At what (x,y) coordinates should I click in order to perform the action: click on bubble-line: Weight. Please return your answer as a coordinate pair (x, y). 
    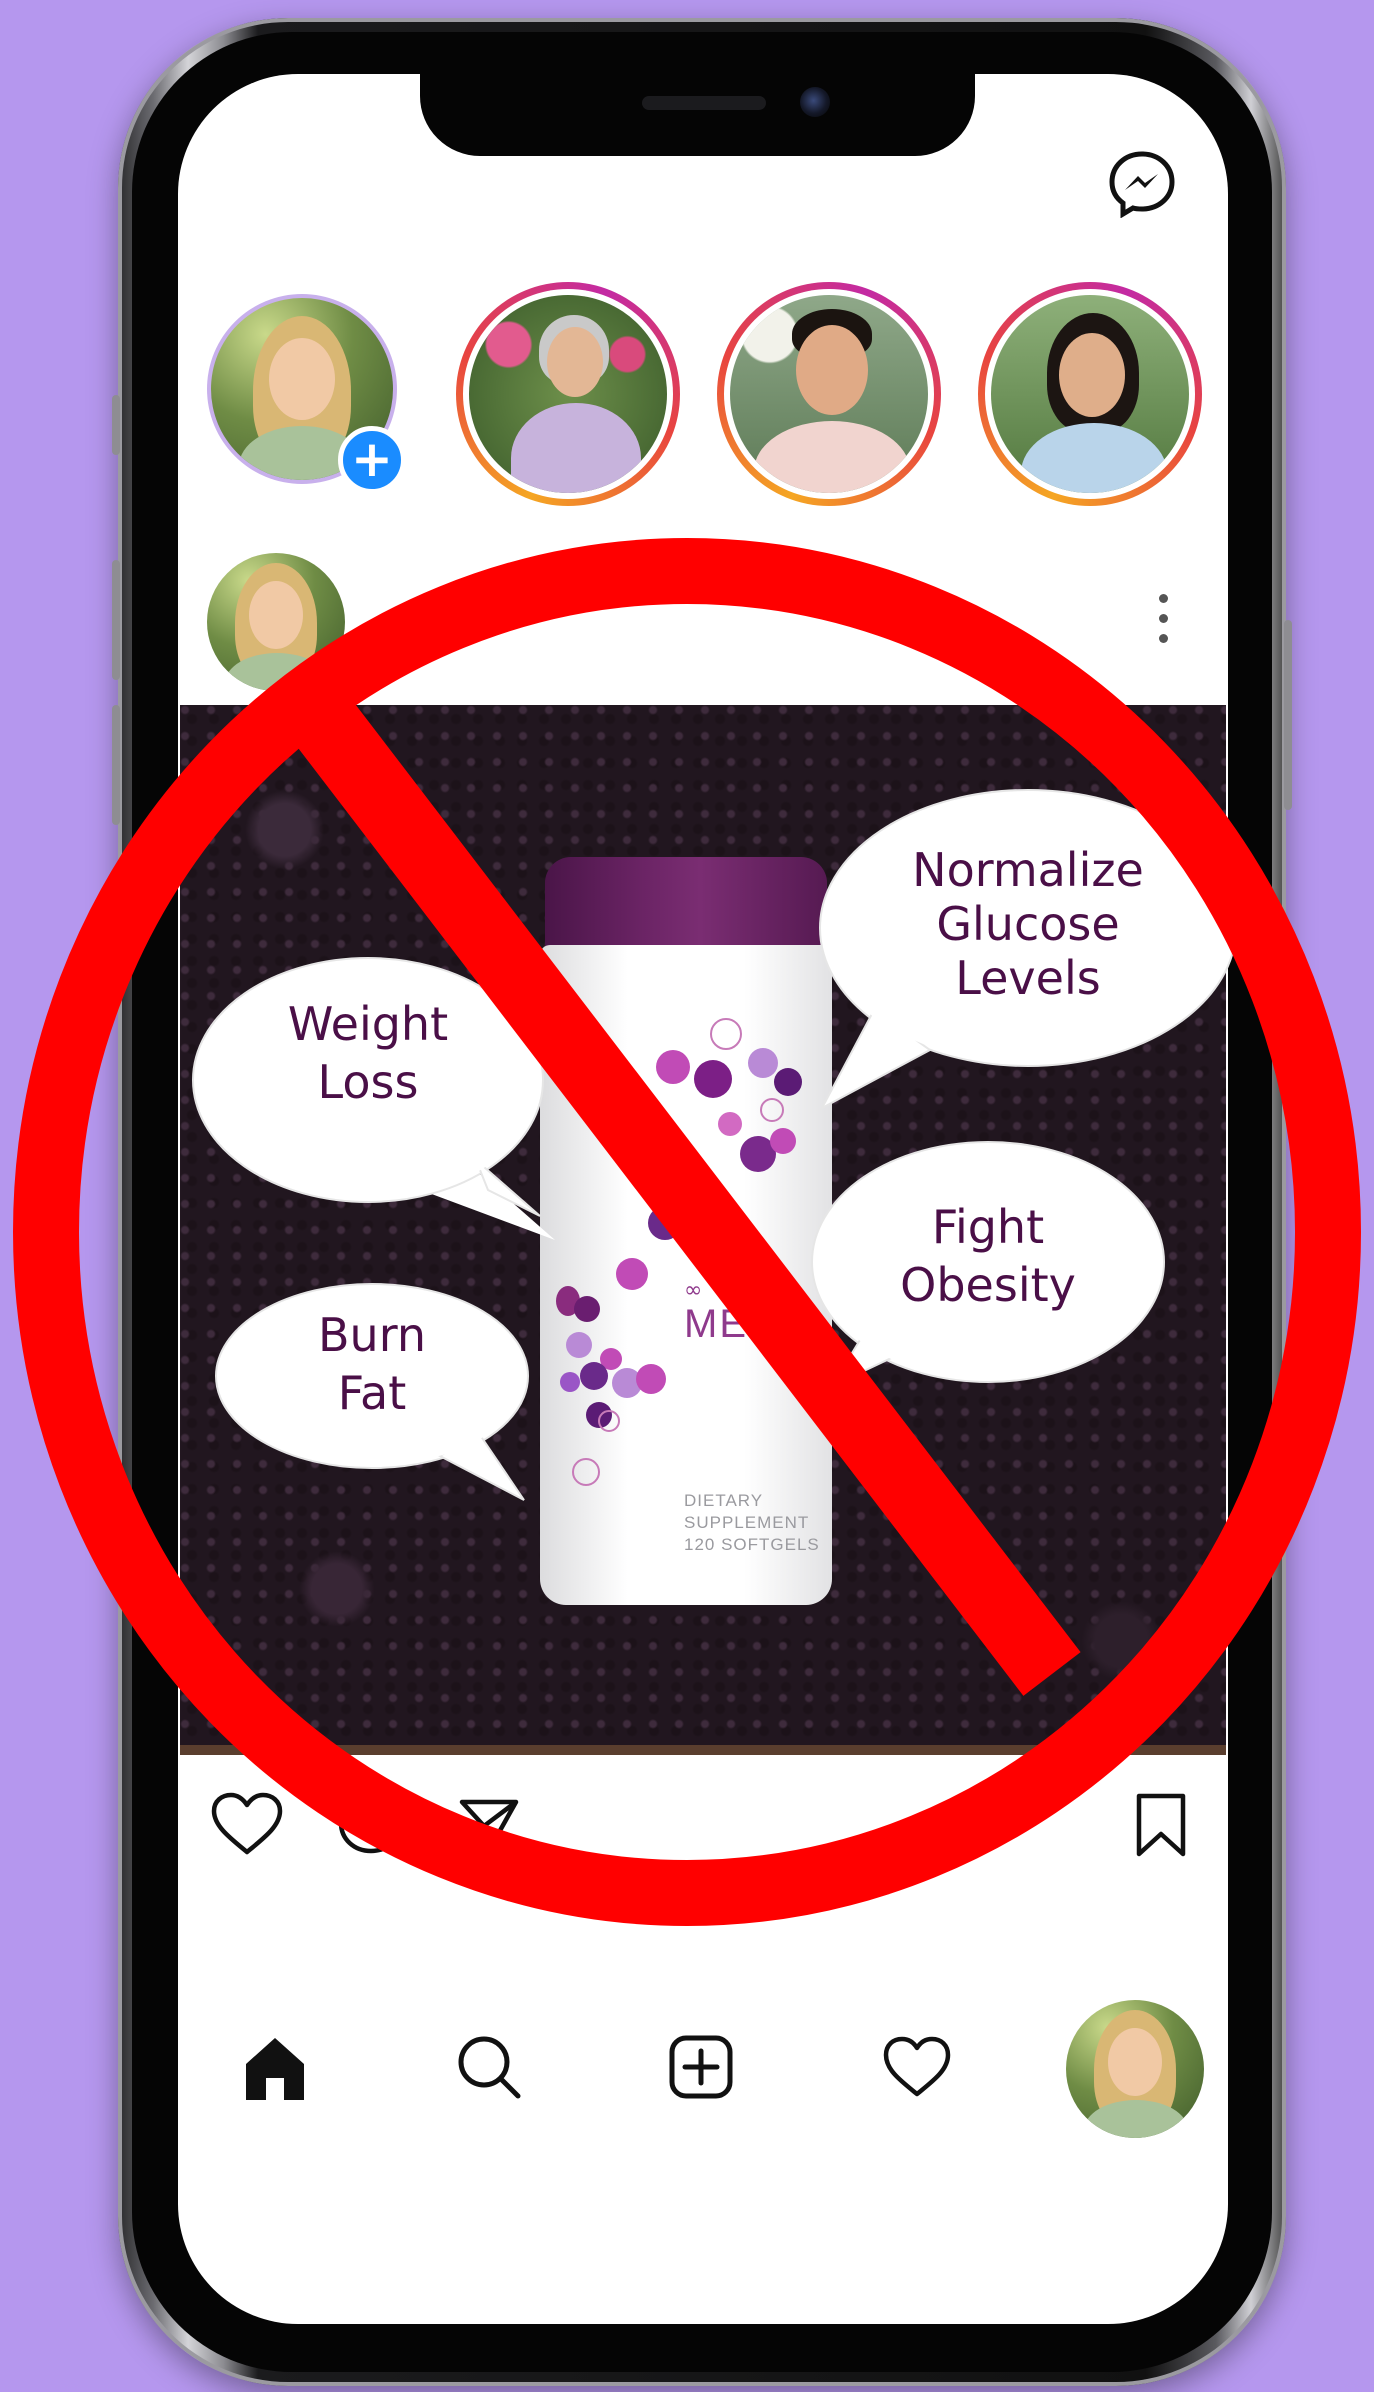
    Looking at the image, I should click on (368, 1024).